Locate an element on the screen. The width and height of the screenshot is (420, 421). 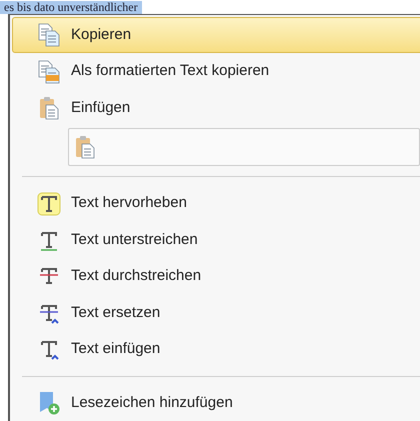
highlight-text-icon is located at coordinates (49, 204).